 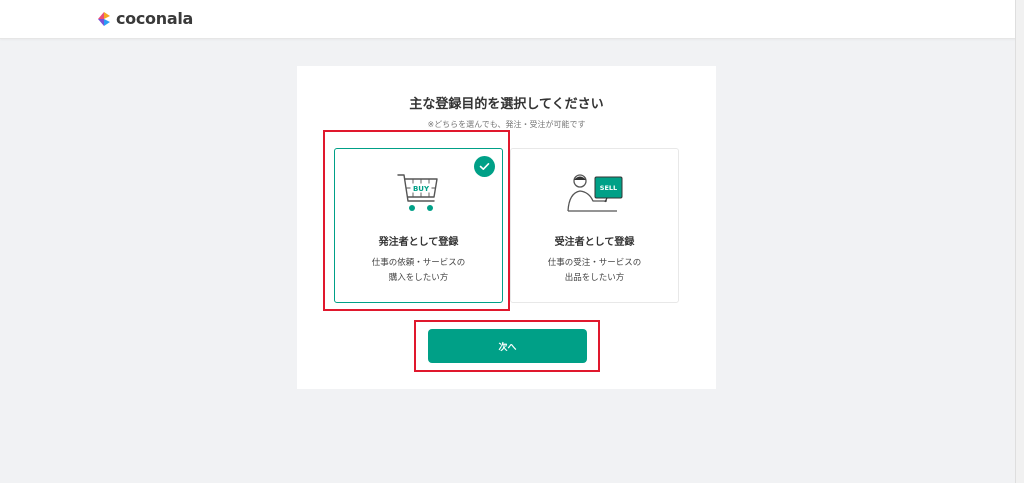 What do you see at coordinates (594, 193) in the screenshot?
I see `person-computer-icon: SELL` at bounding box center [594, 193].